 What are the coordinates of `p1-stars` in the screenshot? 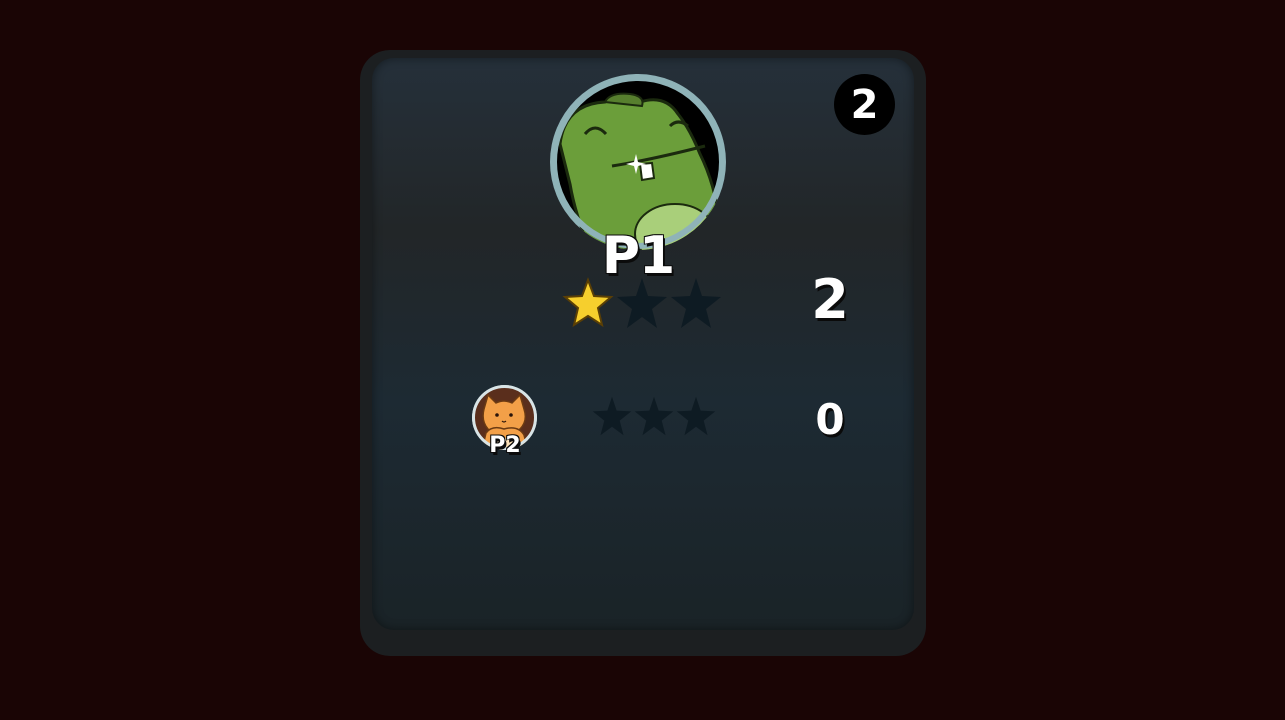 It's located at (642, 303).